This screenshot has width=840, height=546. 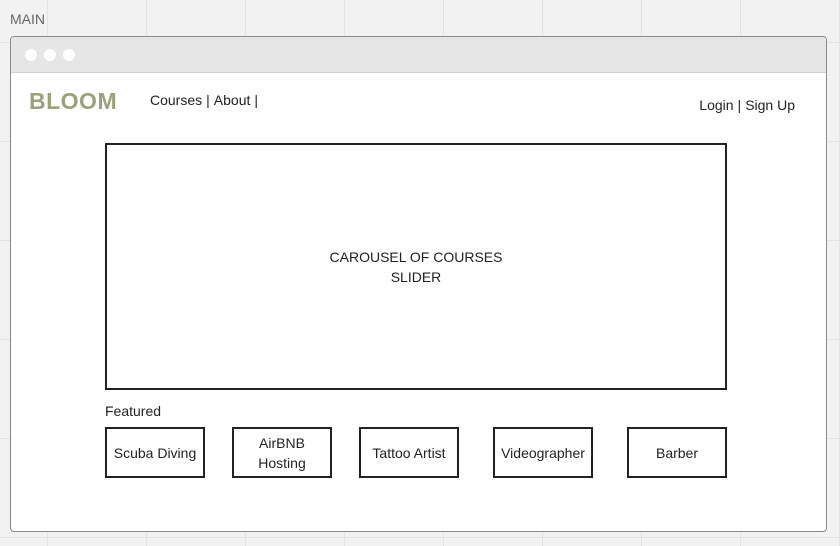 I want to click on main-nav: Courses | About |, so click(x=206, y=100).